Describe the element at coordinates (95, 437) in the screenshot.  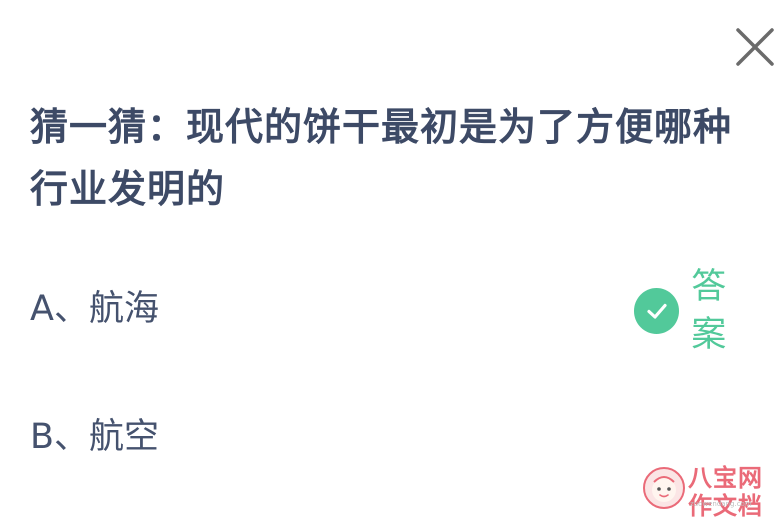
I see `option-b-label: B、航空` at that location.